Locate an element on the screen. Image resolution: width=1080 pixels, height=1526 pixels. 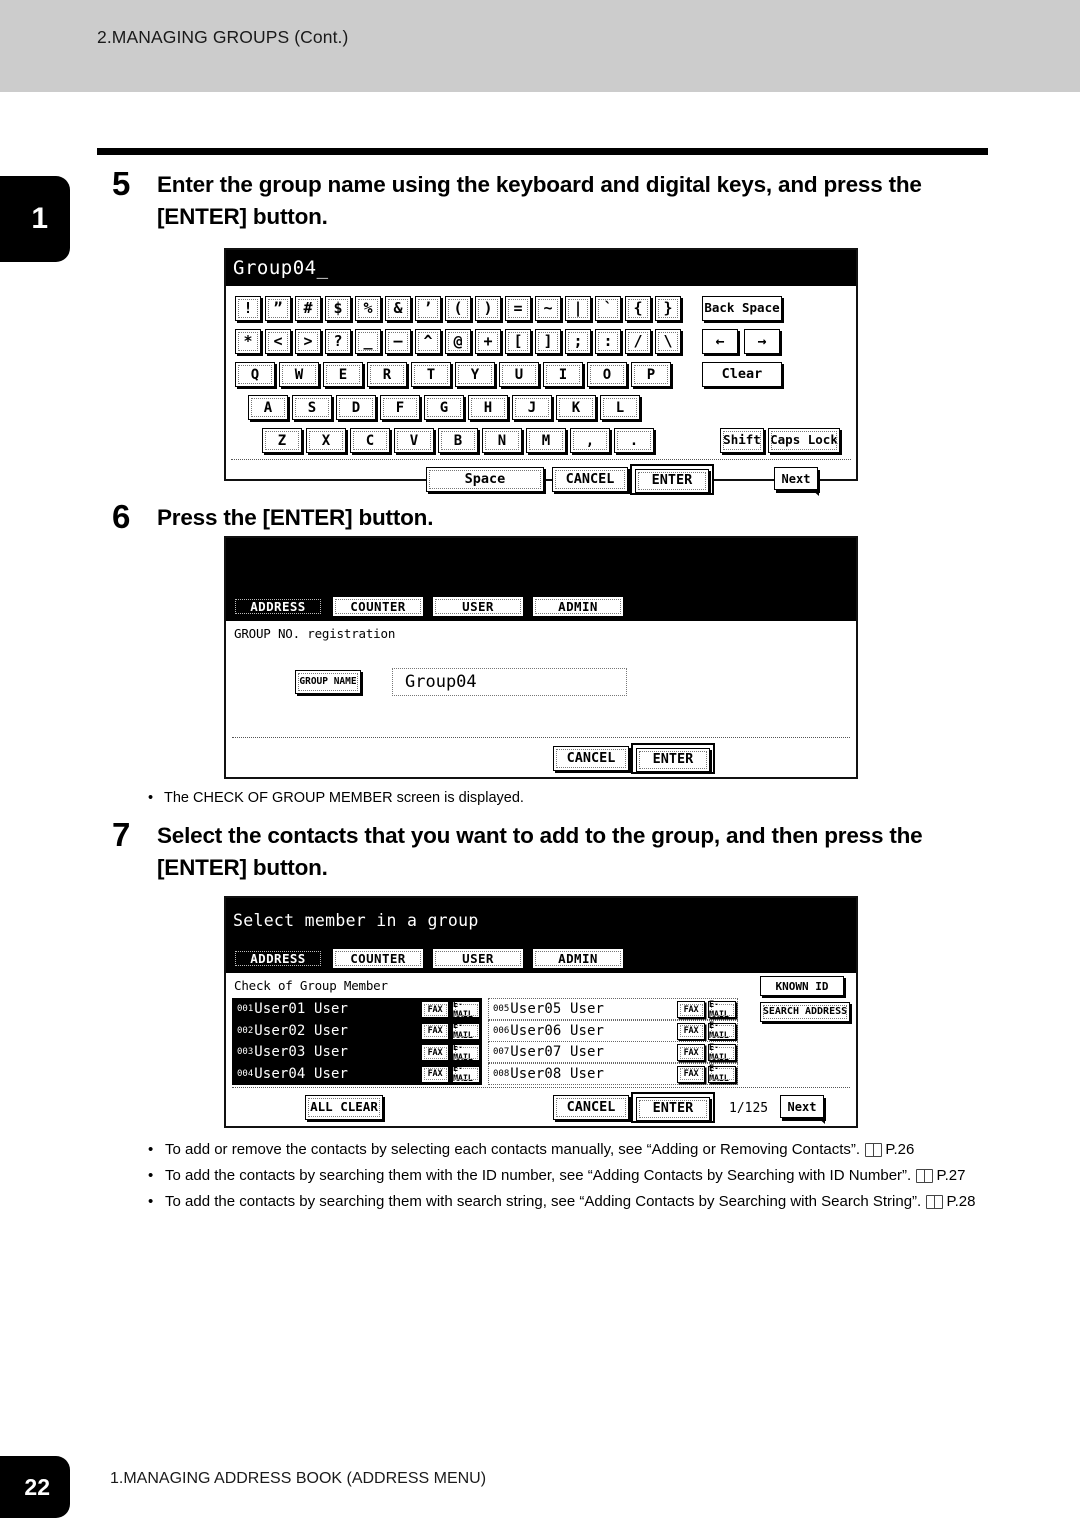
group-tab-counter: COUNTER is located at coordinates (378, 606).